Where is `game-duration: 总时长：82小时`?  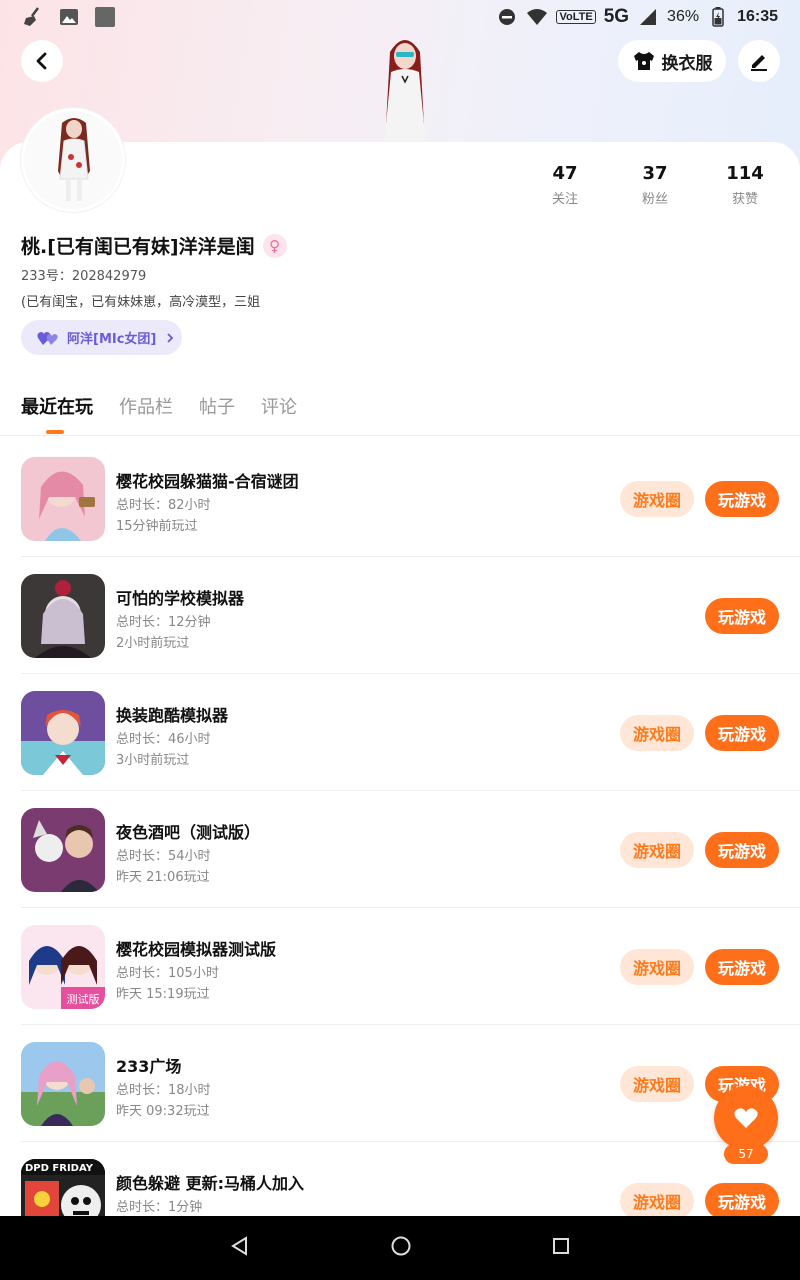
game-duration: 总时长：82小时 is located at coordinates (163, 505).